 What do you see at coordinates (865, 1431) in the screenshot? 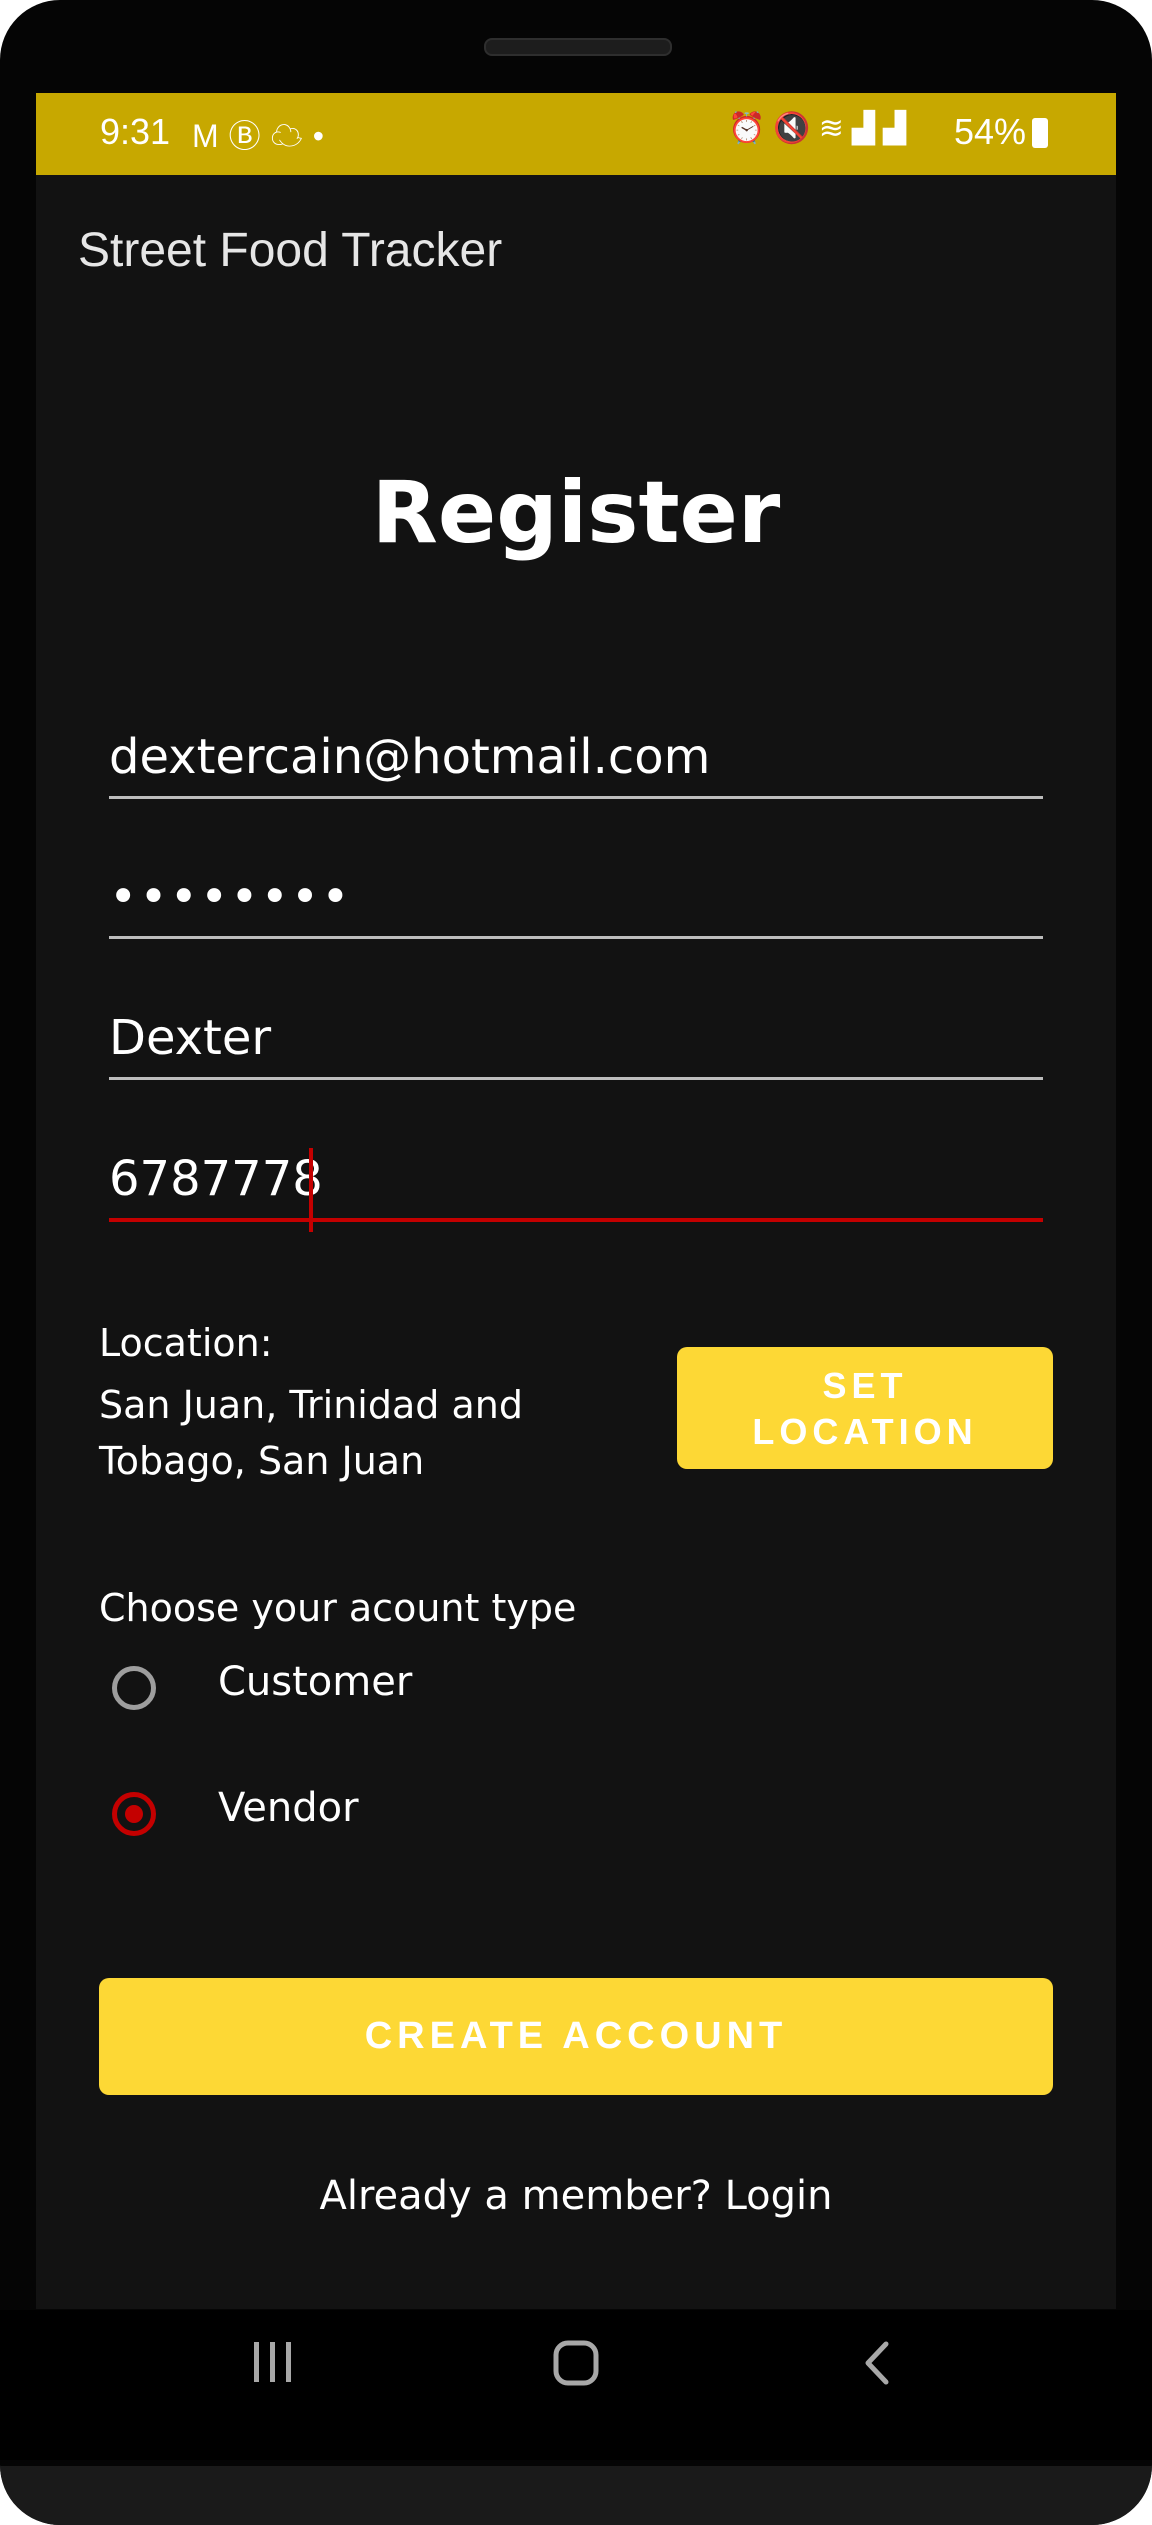
I see `set-location-label-2: LOCATION` at bounding box center [865, 1431].